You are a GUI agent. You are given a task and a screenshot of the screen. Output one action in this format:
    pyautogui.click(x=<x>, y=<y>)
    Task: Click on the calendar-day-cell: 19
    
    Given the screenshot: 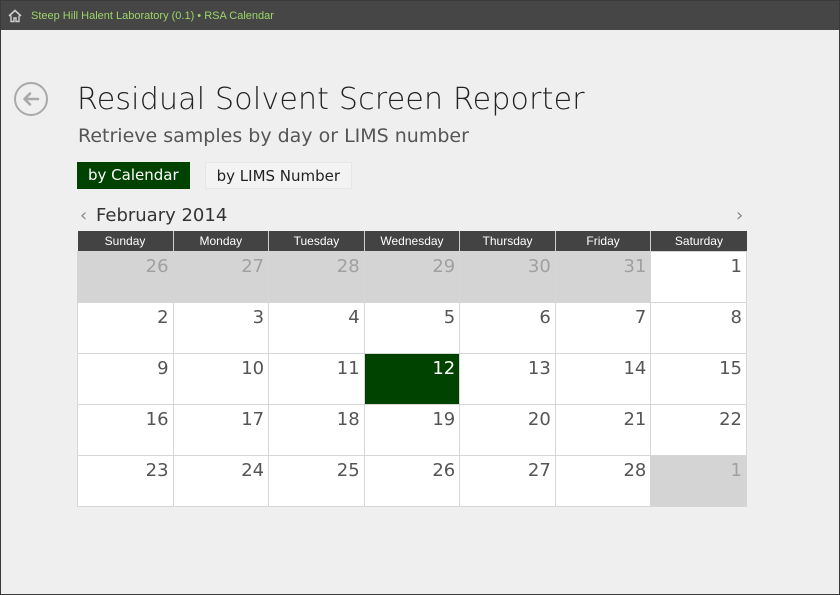 What is the action you would take?
    pyautogui.click(x=412, y=430)
    